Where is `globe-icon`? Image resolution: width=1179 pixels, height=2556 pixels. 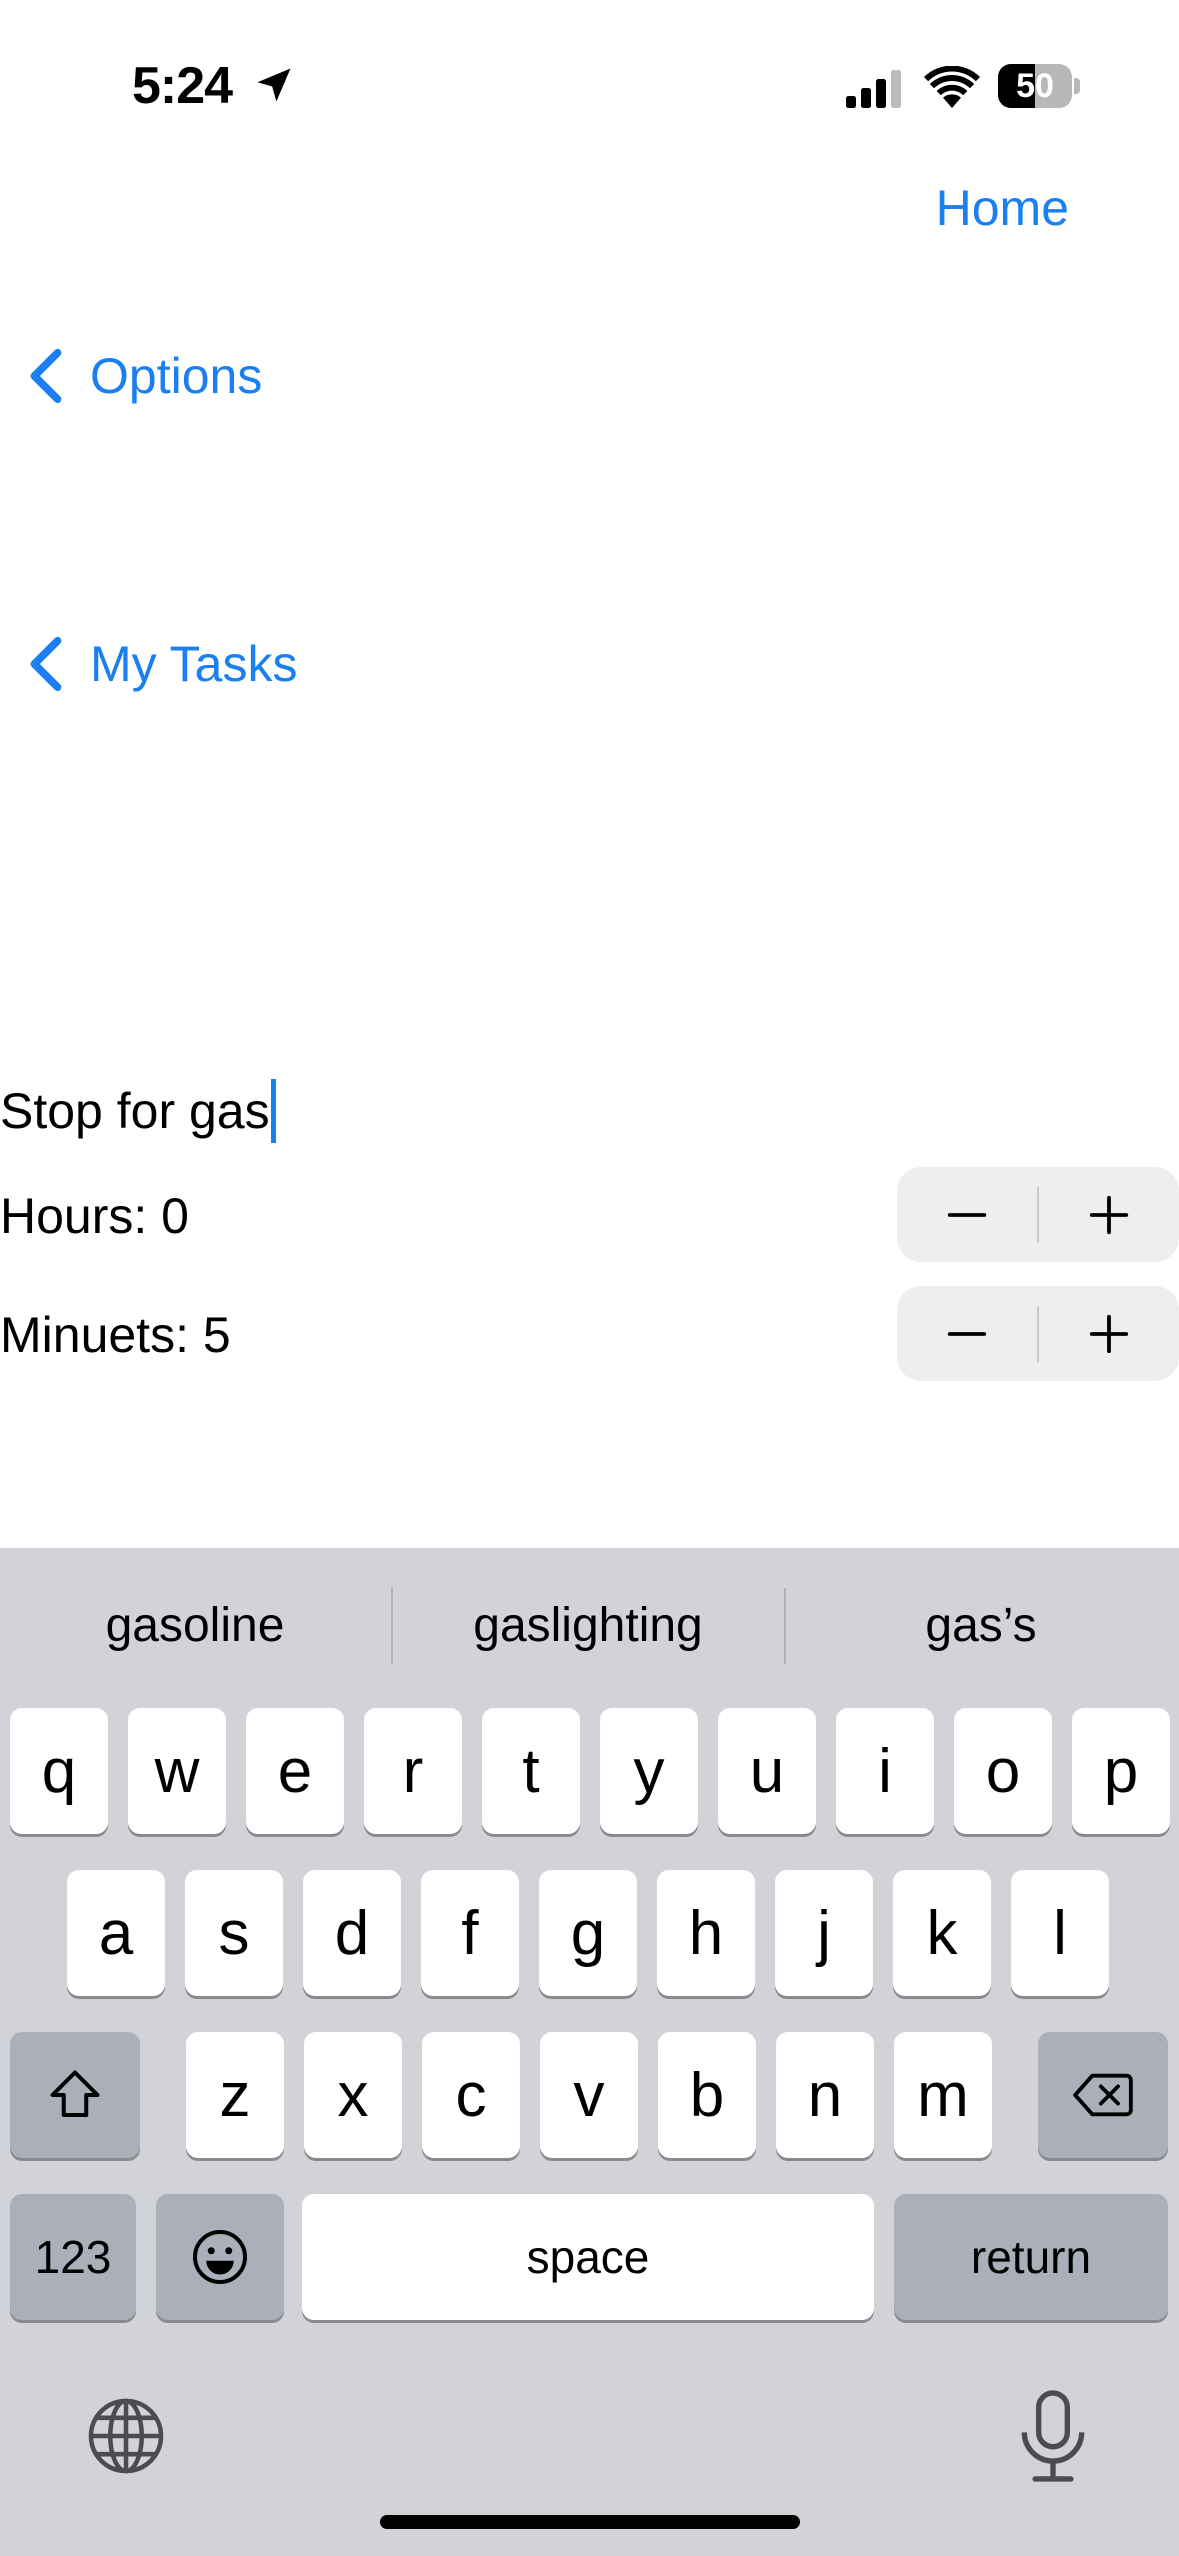
globe-icon is located at coordinates (126, 2436).